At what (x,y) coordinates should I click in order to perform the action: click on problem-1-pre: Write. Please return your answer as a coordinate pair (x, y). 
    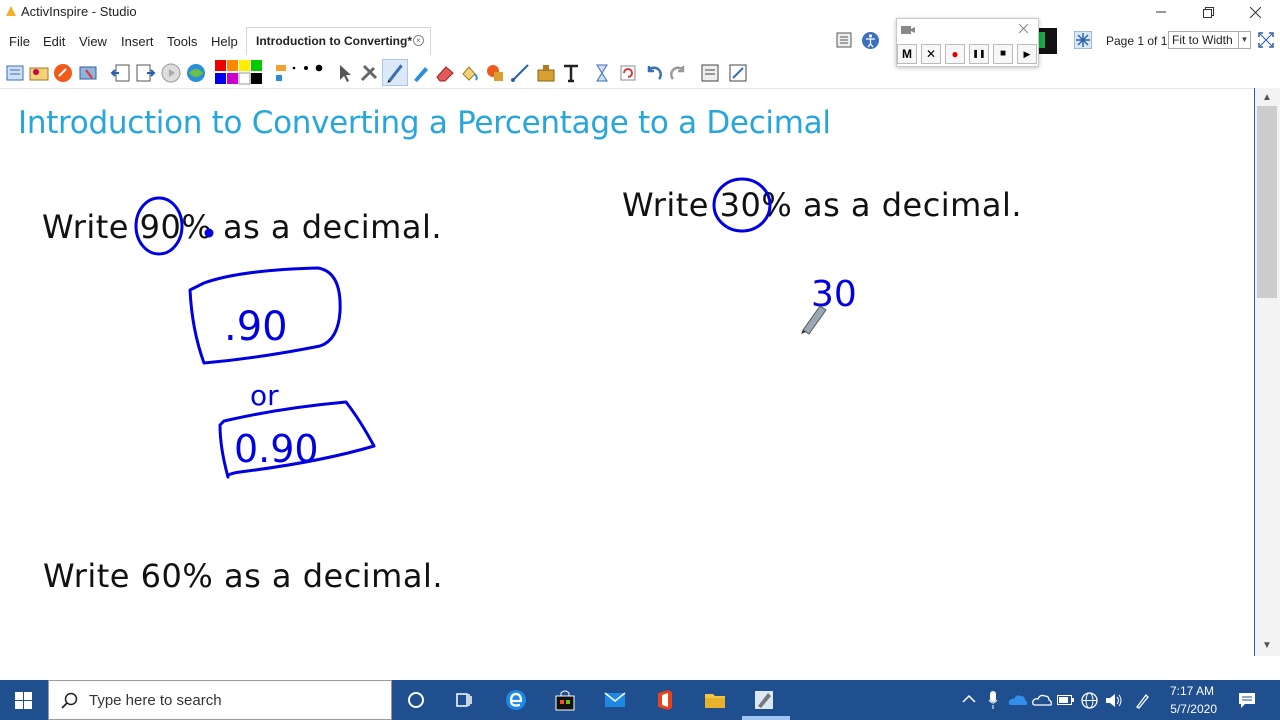
    Looking at the image, I should click on (91, 227).